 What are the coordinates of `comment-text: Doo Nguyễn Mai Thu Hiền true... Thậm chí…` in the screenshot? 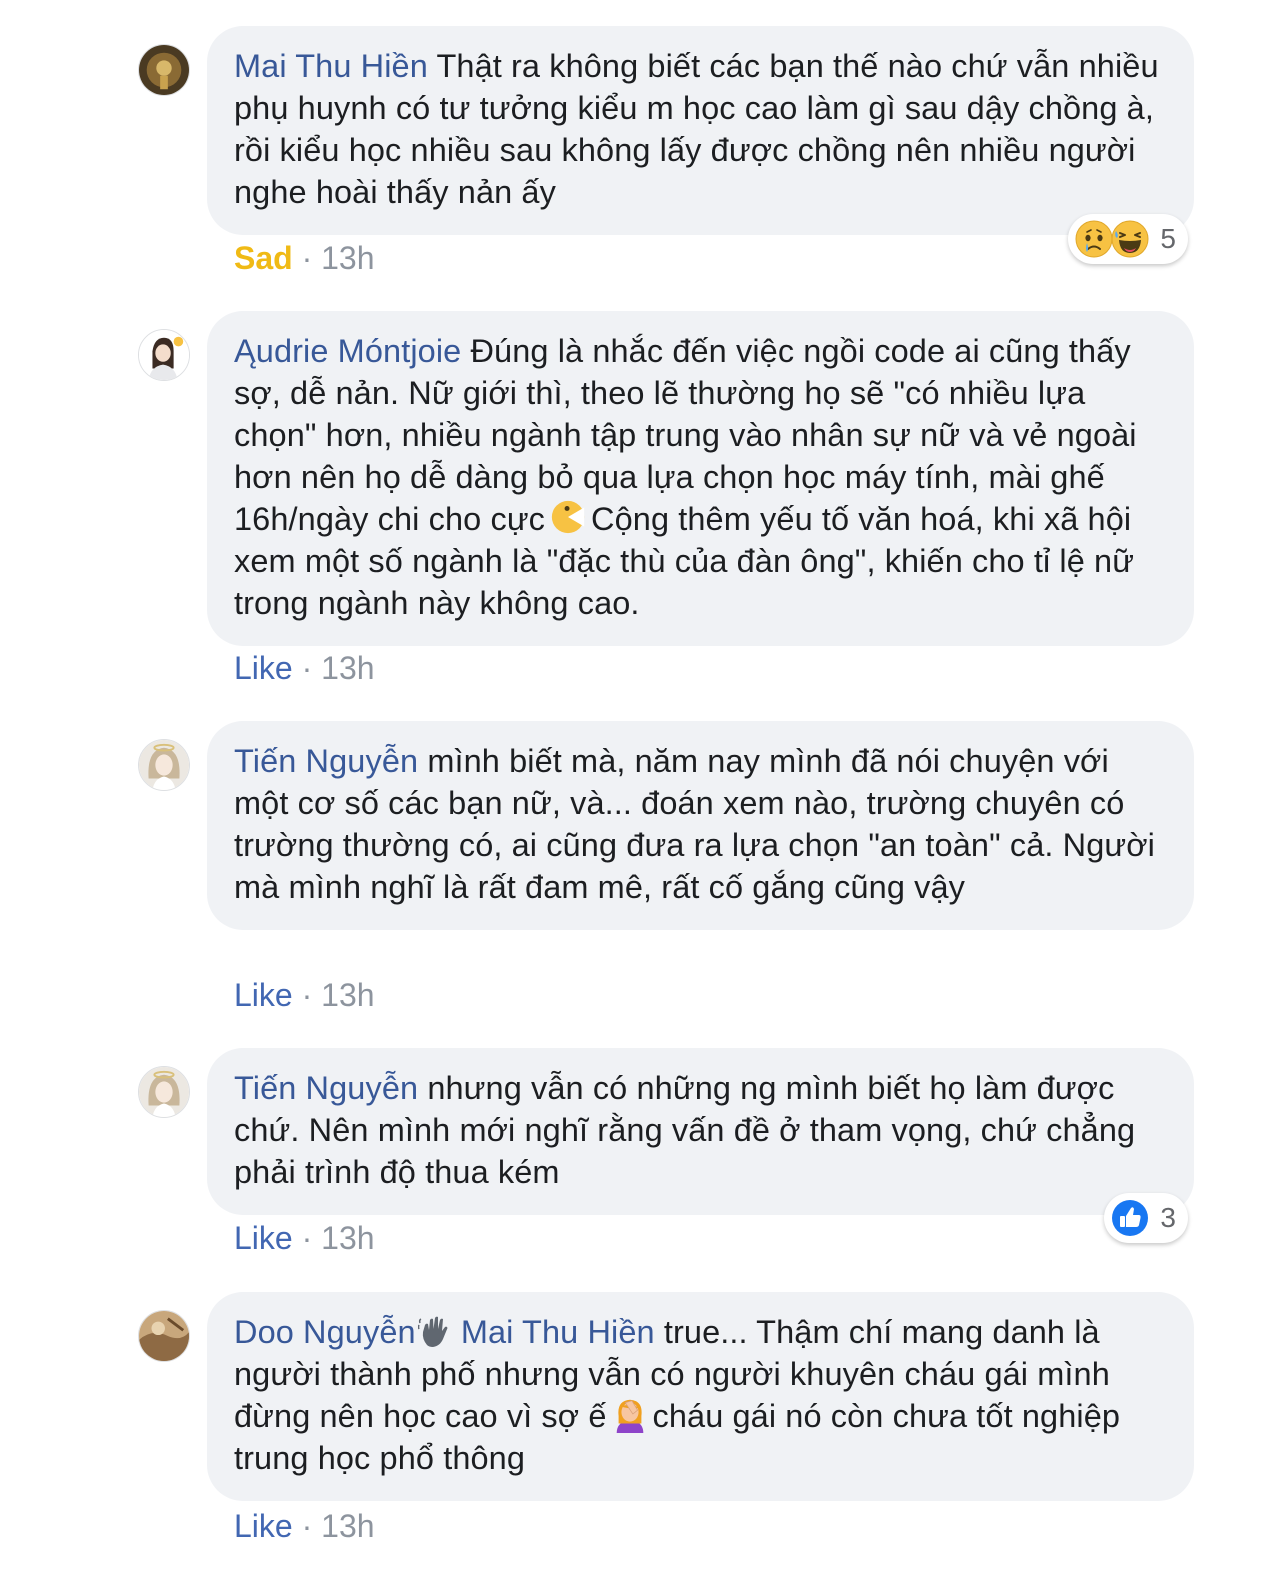 It's located at (700, 1395).